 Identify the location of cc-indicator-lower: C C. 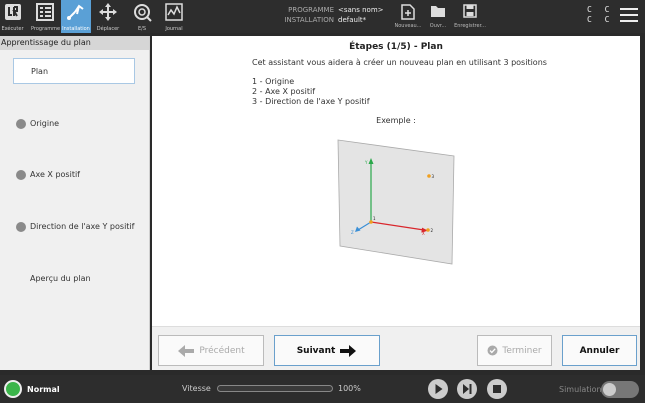
(600, 20).